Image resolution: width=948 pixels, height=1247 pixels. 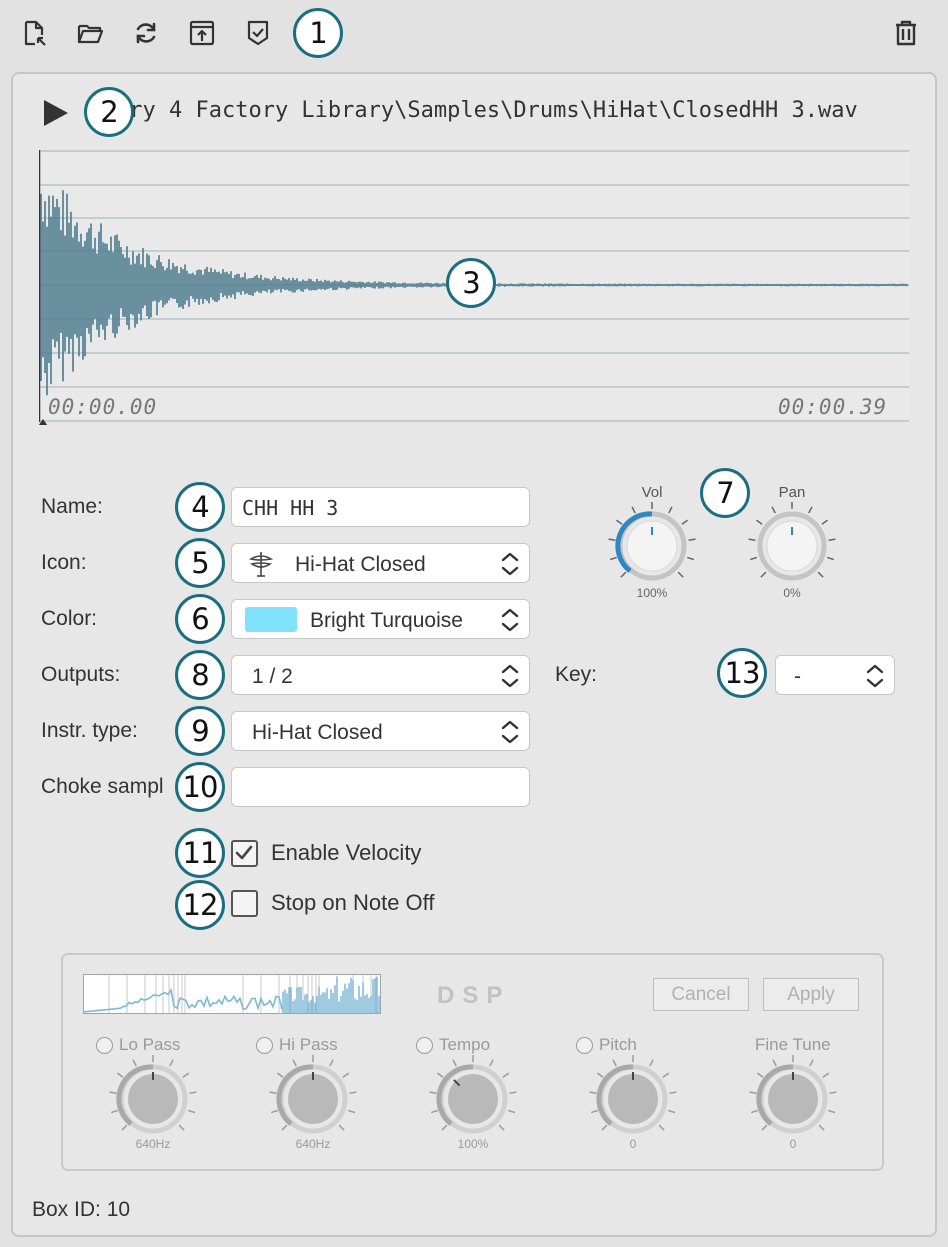 I want to click on key-select: -, so click(x=835, y=675).